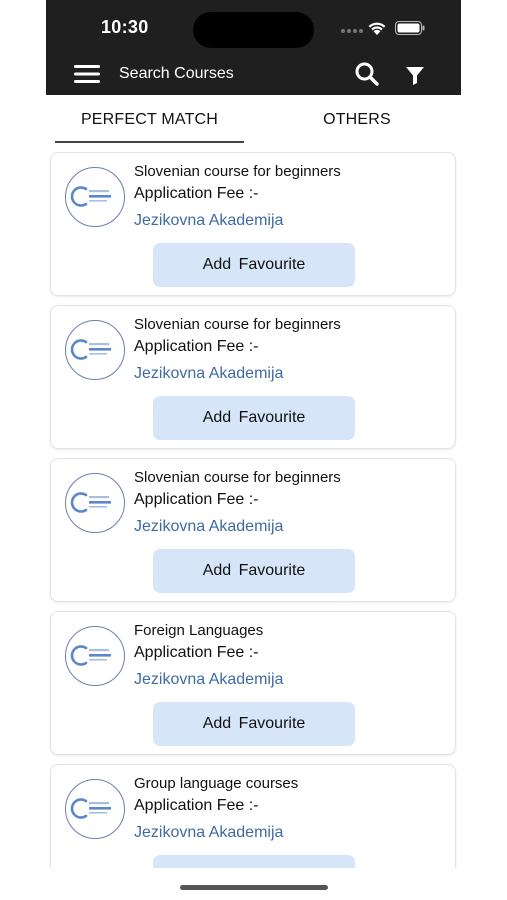 This screenshot has height=900, width=507. I want to click on tab-bar: PERFECT MATCH OTHERS, so click(253, 120).